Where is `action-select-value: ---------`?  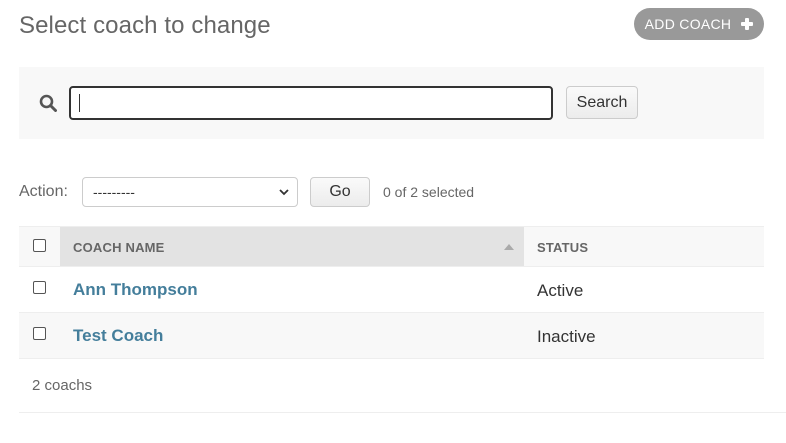
action-select-value: --------- is located at coordinates (114, 192).